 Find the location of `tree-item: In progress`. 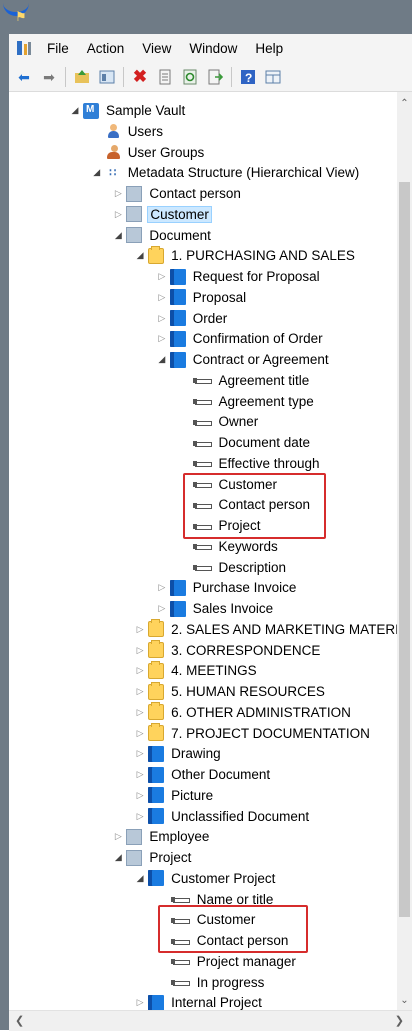

tree-item: In progress is located at coordinates (211, 982).